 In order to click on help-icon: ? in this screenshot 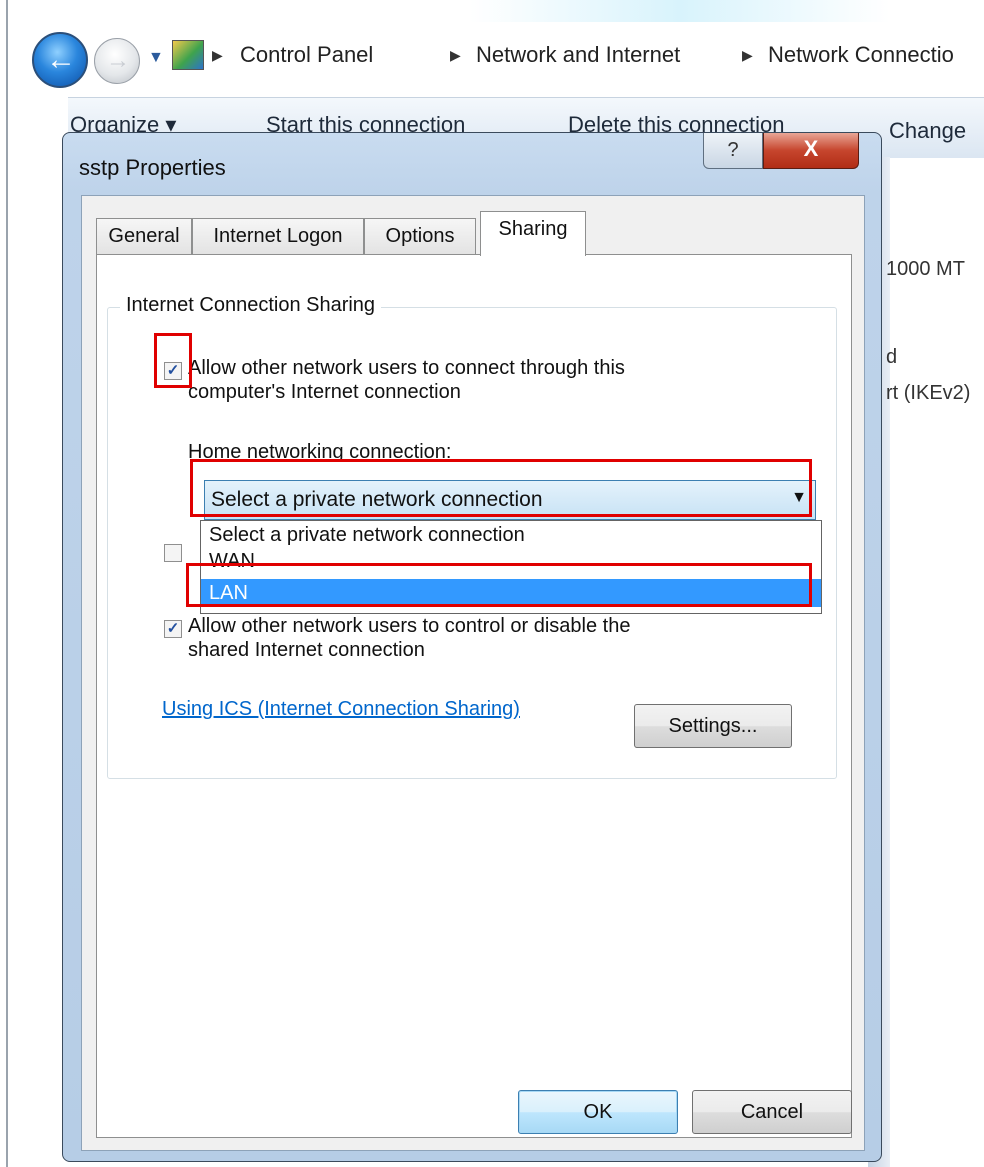, I will do `click(733, 150)`.